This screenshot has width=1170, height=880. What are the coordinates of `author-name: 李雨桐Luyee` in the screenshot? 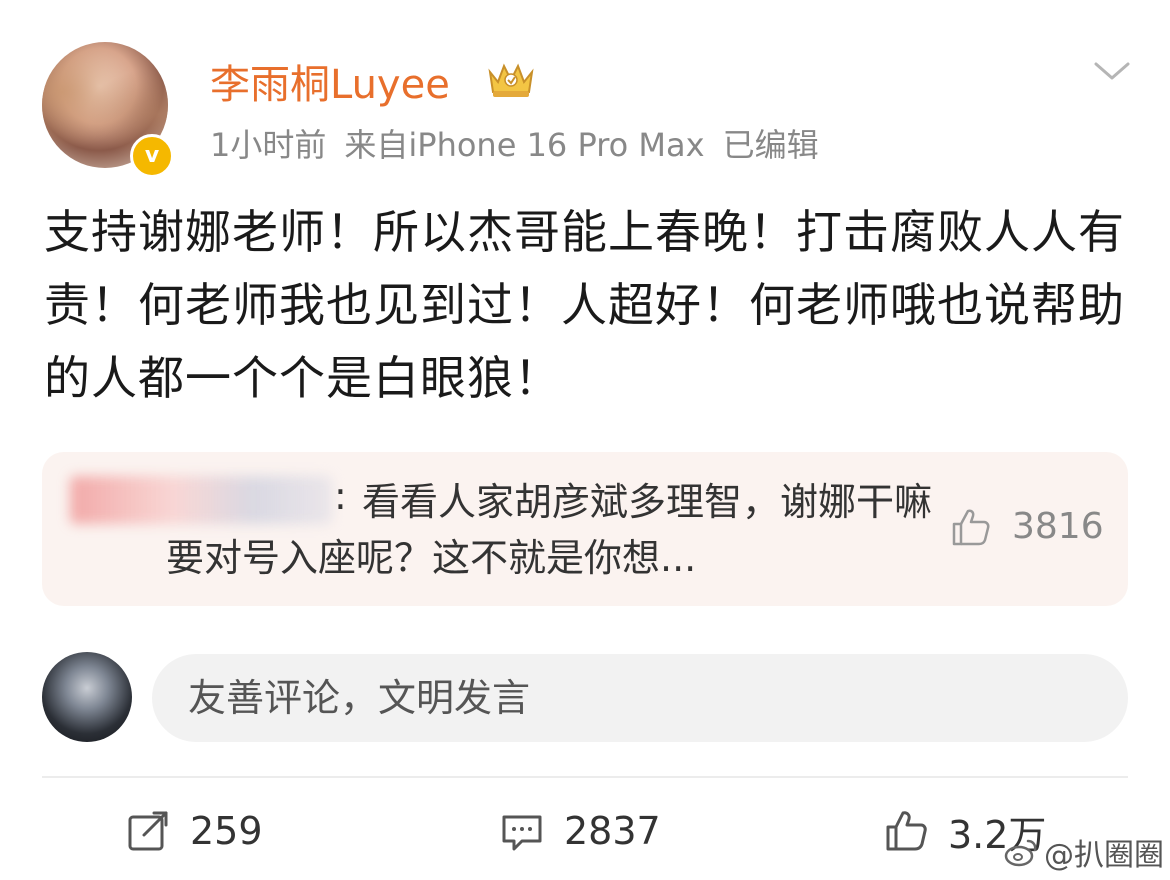 It's located at (330, 81).